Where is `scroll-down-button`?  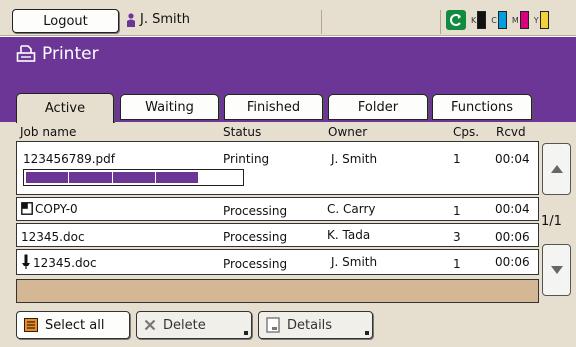
scroll-down-button is located at coordinates (556, 270).